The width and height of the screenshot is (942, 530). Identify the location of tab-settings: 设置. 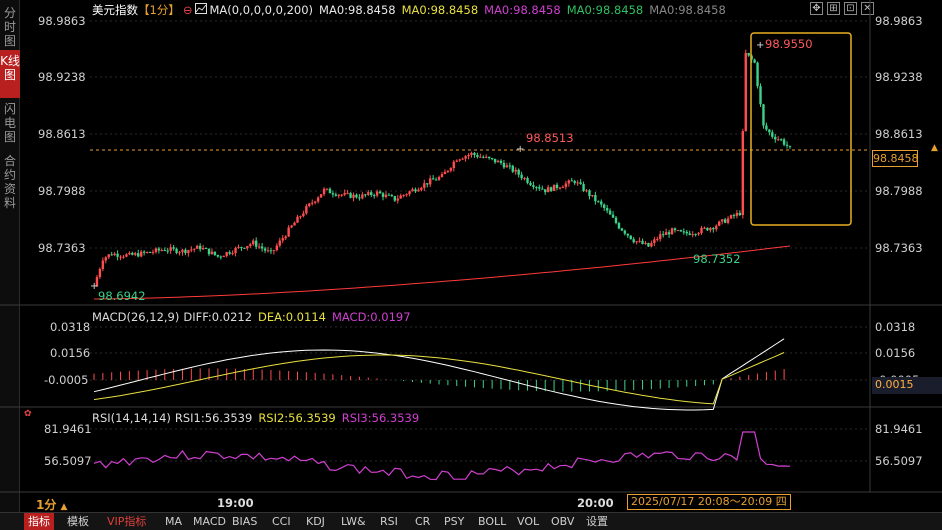
(597, 521).